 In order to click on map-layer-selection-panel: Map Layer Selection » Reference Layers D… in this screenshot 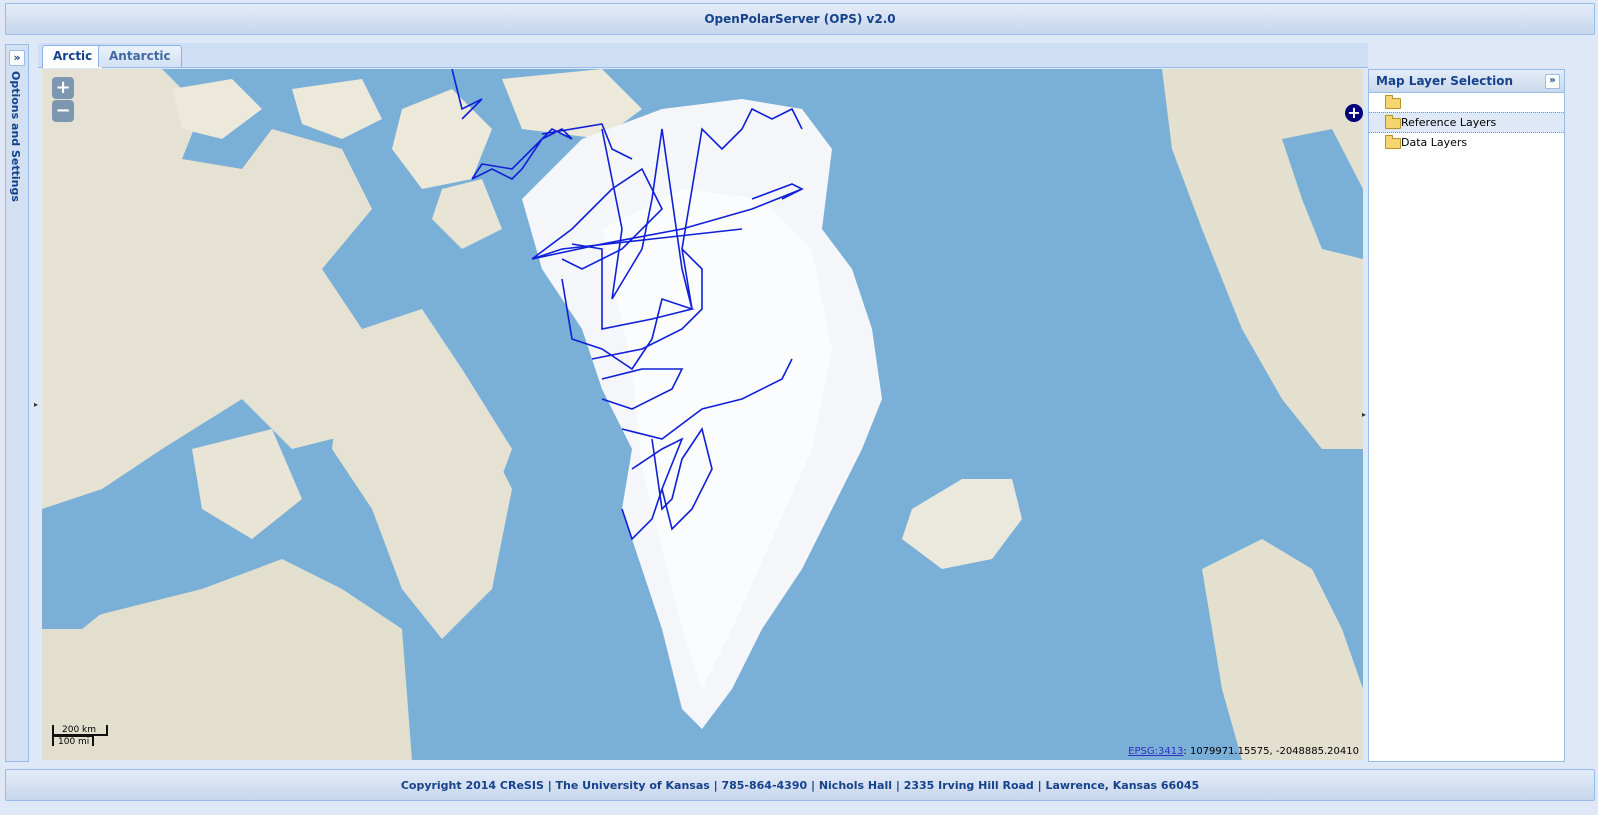, I will do `click(1466, 415)`.